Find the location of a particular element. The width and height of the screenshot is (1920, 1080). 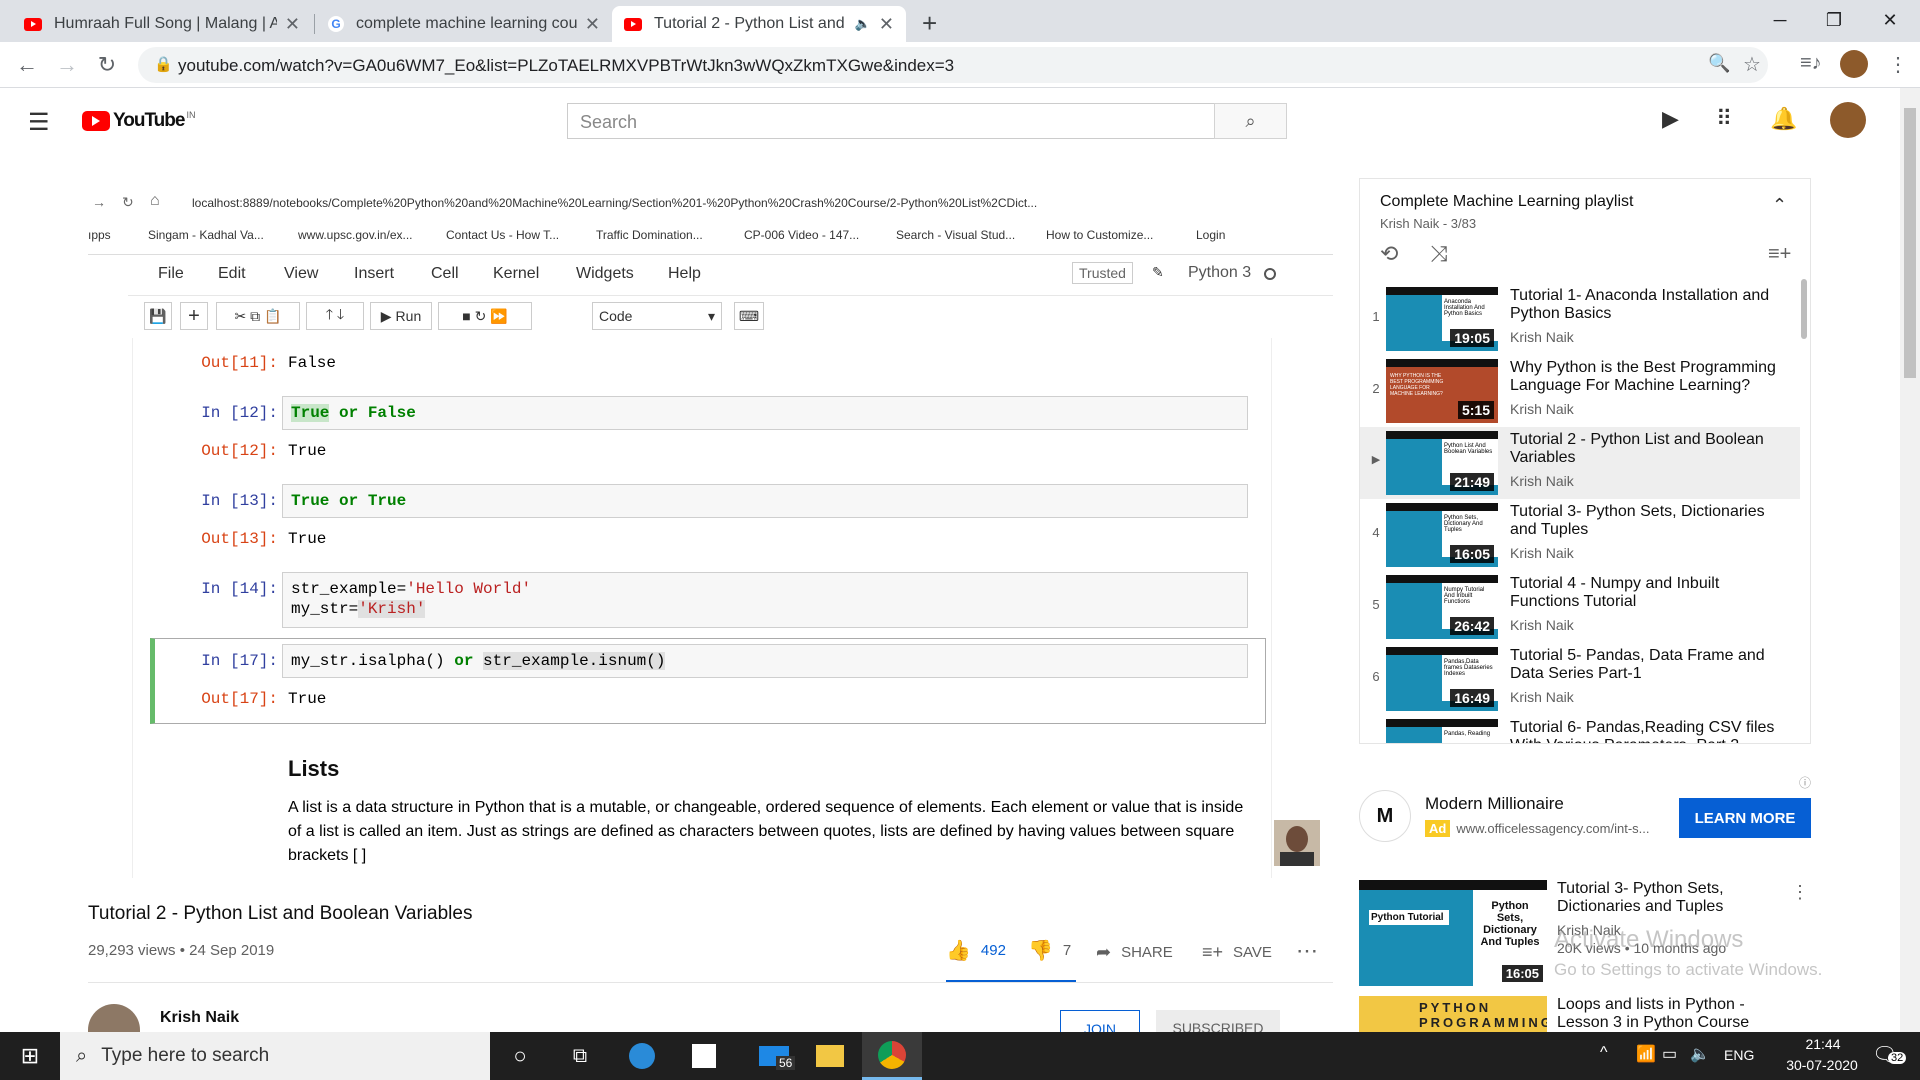

share-button: ➦ SHARE is located at coordinates (1134, 952).